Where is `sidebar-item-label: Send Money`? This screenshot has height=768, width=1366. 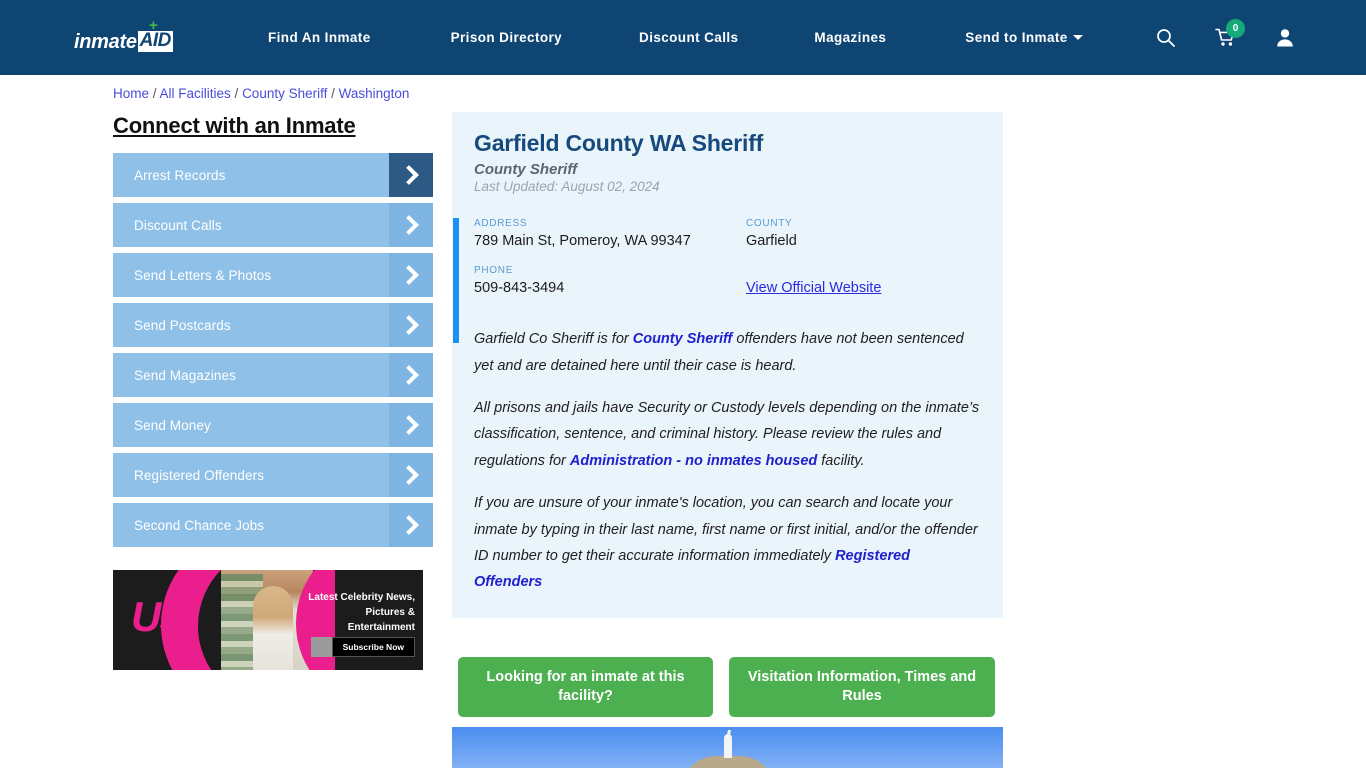 sidebar-item-label: Send Money is located at coordinates (172, 425).